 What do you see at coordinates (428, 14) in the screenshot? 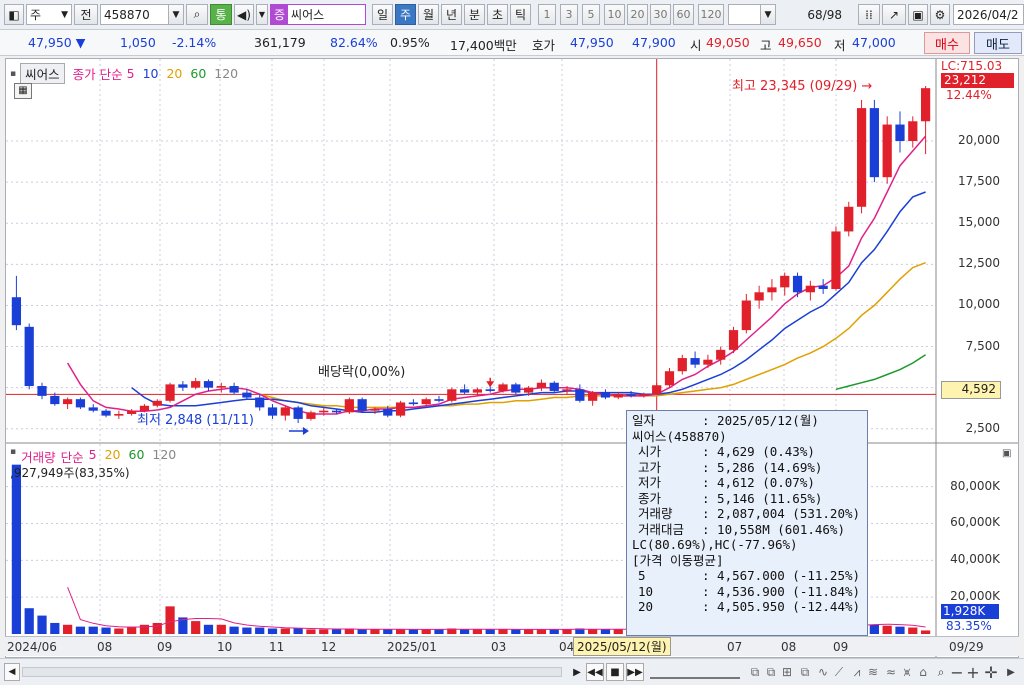
I see `period-tab-2: 월` at bounding box center [428, 14].